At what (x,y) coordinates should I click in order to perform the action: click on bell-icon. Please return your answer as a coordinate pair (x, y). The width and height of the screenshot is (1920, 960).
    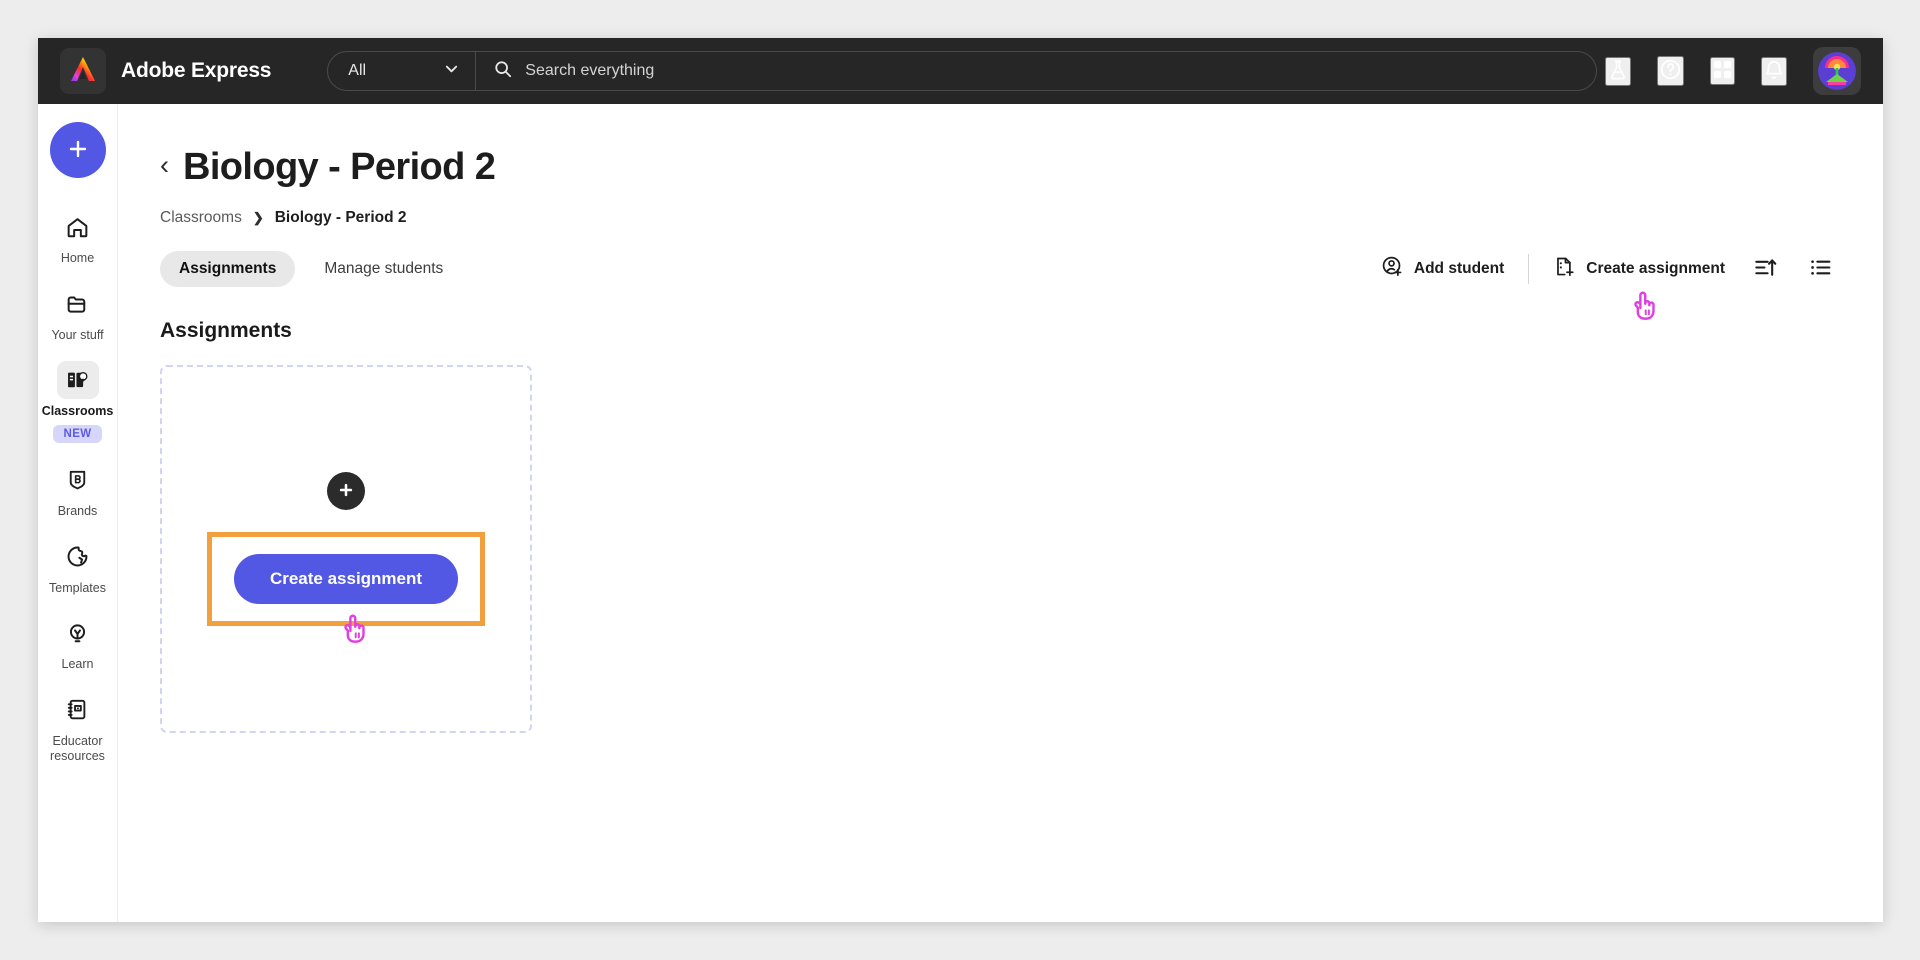
    Looking at the image, I should click on (1774, 71).